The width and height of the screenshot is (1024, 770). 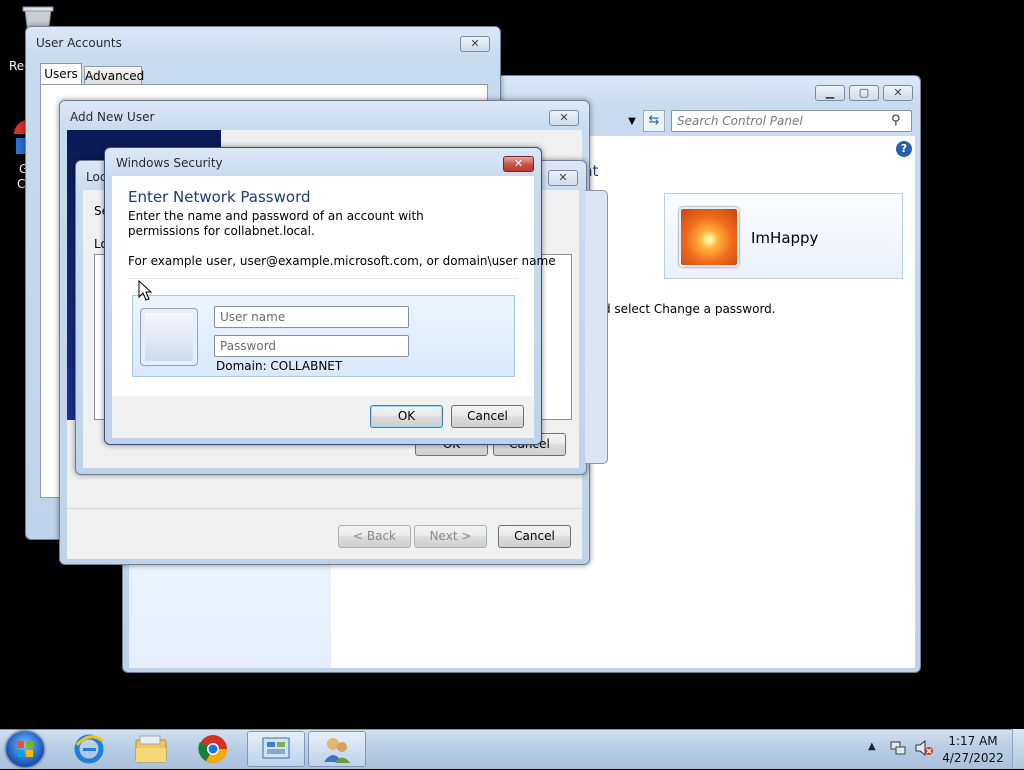 I want to click on tab-advanced: Advanced, so click(x=114, y=75).